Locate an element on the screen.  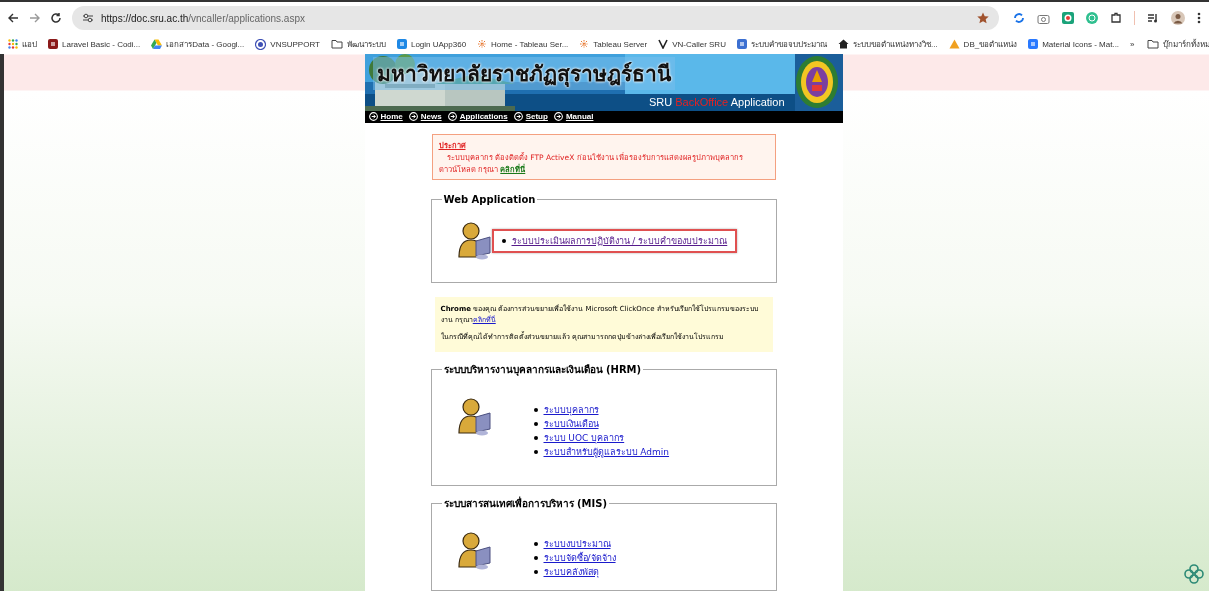
app-link: ระบบเงินเดือน is located at coordinates (571, 424).